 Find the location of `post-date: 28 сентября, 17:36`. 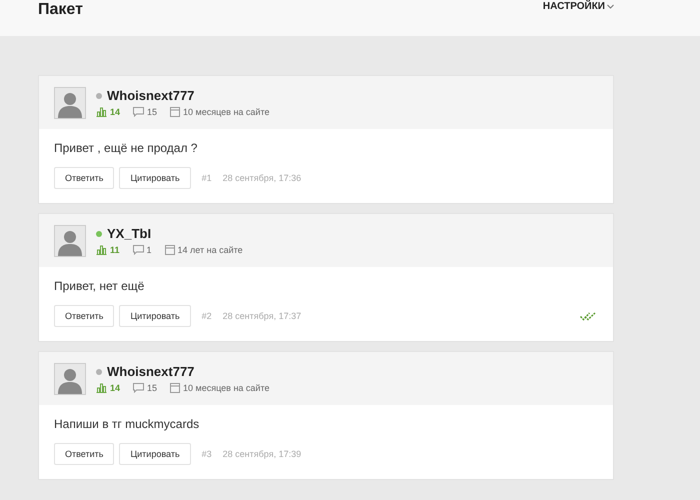

post-date: 28 сентября, 17:36 is located at coordinates (262, 178).